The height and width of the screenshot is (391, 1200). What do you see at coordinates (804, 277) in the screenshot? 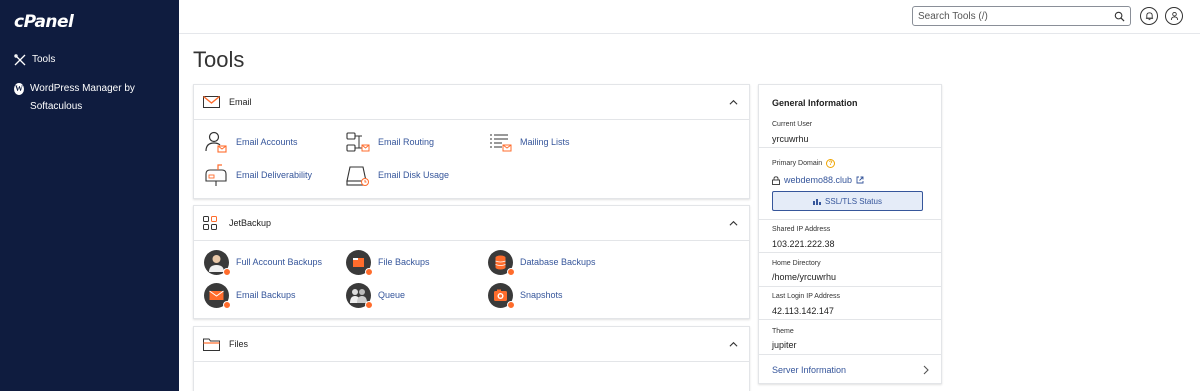
I see `home-directory-value: /home/yrcuwrhu` at bounding box center [804, 277].